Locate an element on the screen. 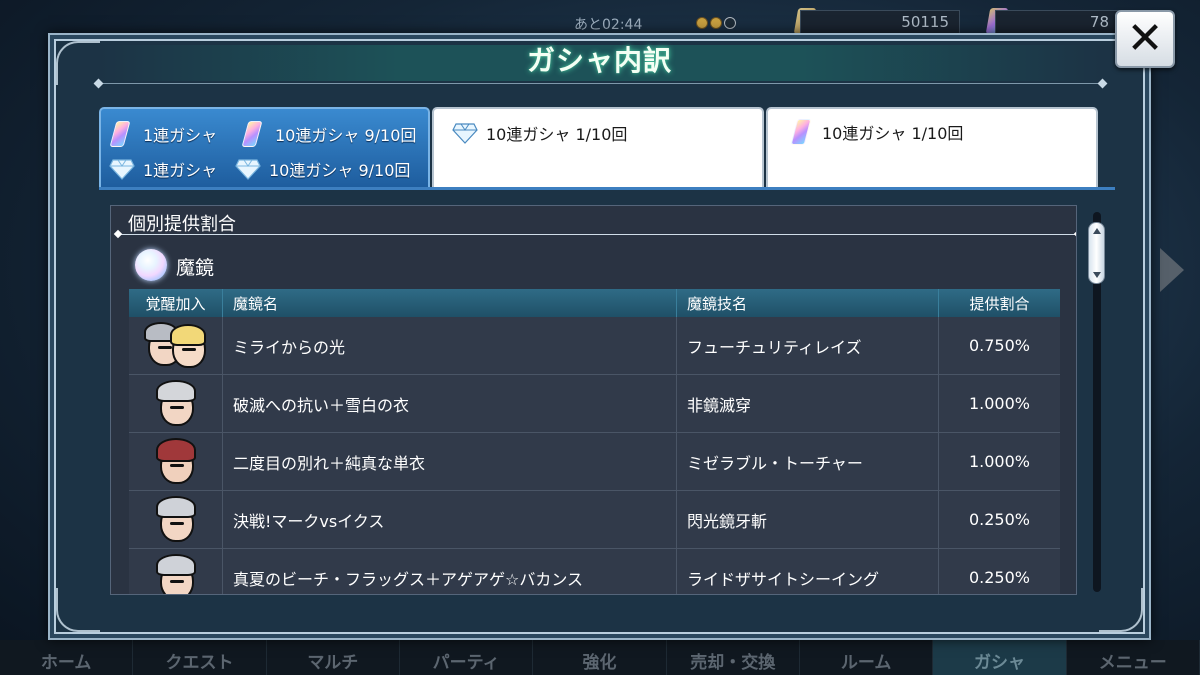  skill-name: ライドザサイトシーイング is located at coordinates (808, 571).